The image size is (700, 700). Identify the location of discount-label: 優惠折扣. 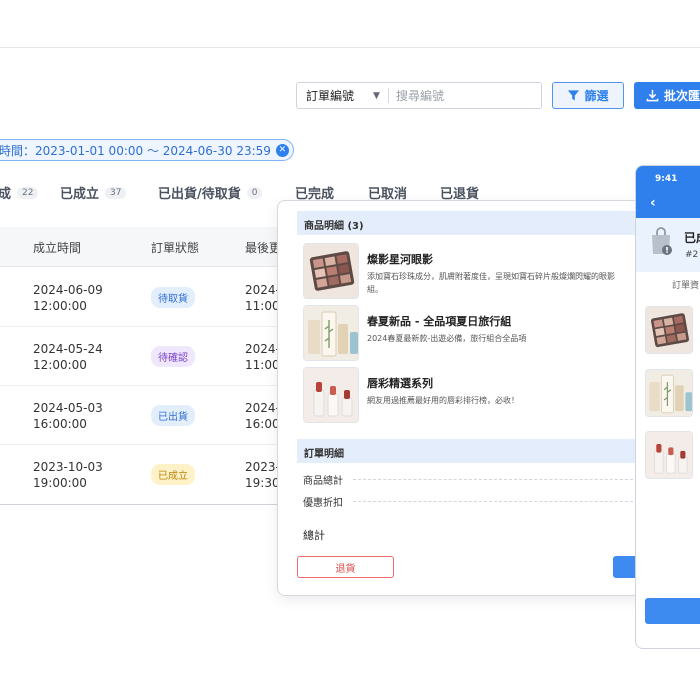
(323, 503).